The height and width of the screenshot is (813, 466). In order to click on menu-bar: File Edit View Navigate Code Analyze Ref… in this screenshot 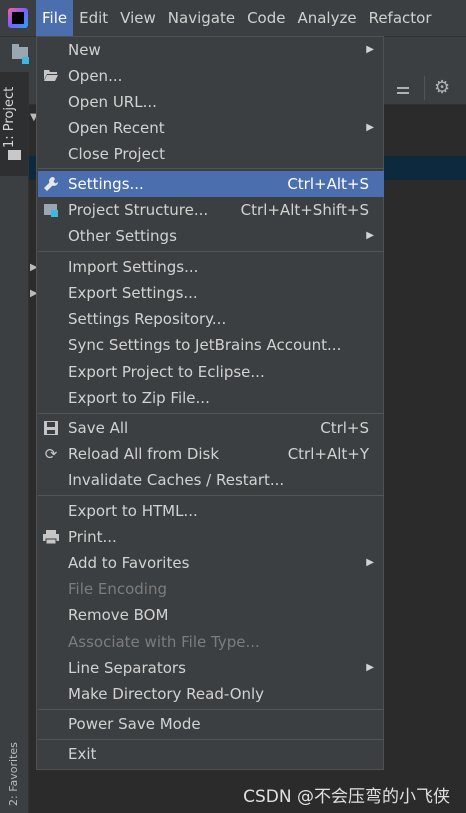, I will do `click(233, 18)`.